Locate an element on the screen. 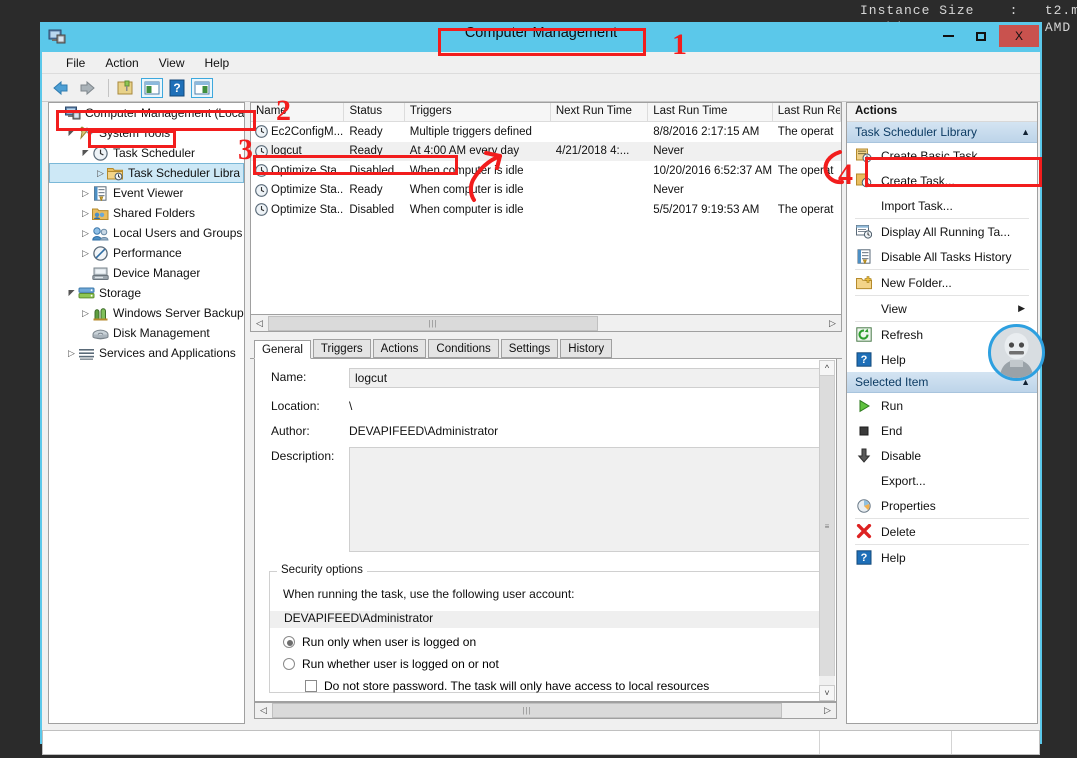 This screenshot has width=1077, height=758. scroll-right-icon: ▷ is located at coordinates (832, 323).